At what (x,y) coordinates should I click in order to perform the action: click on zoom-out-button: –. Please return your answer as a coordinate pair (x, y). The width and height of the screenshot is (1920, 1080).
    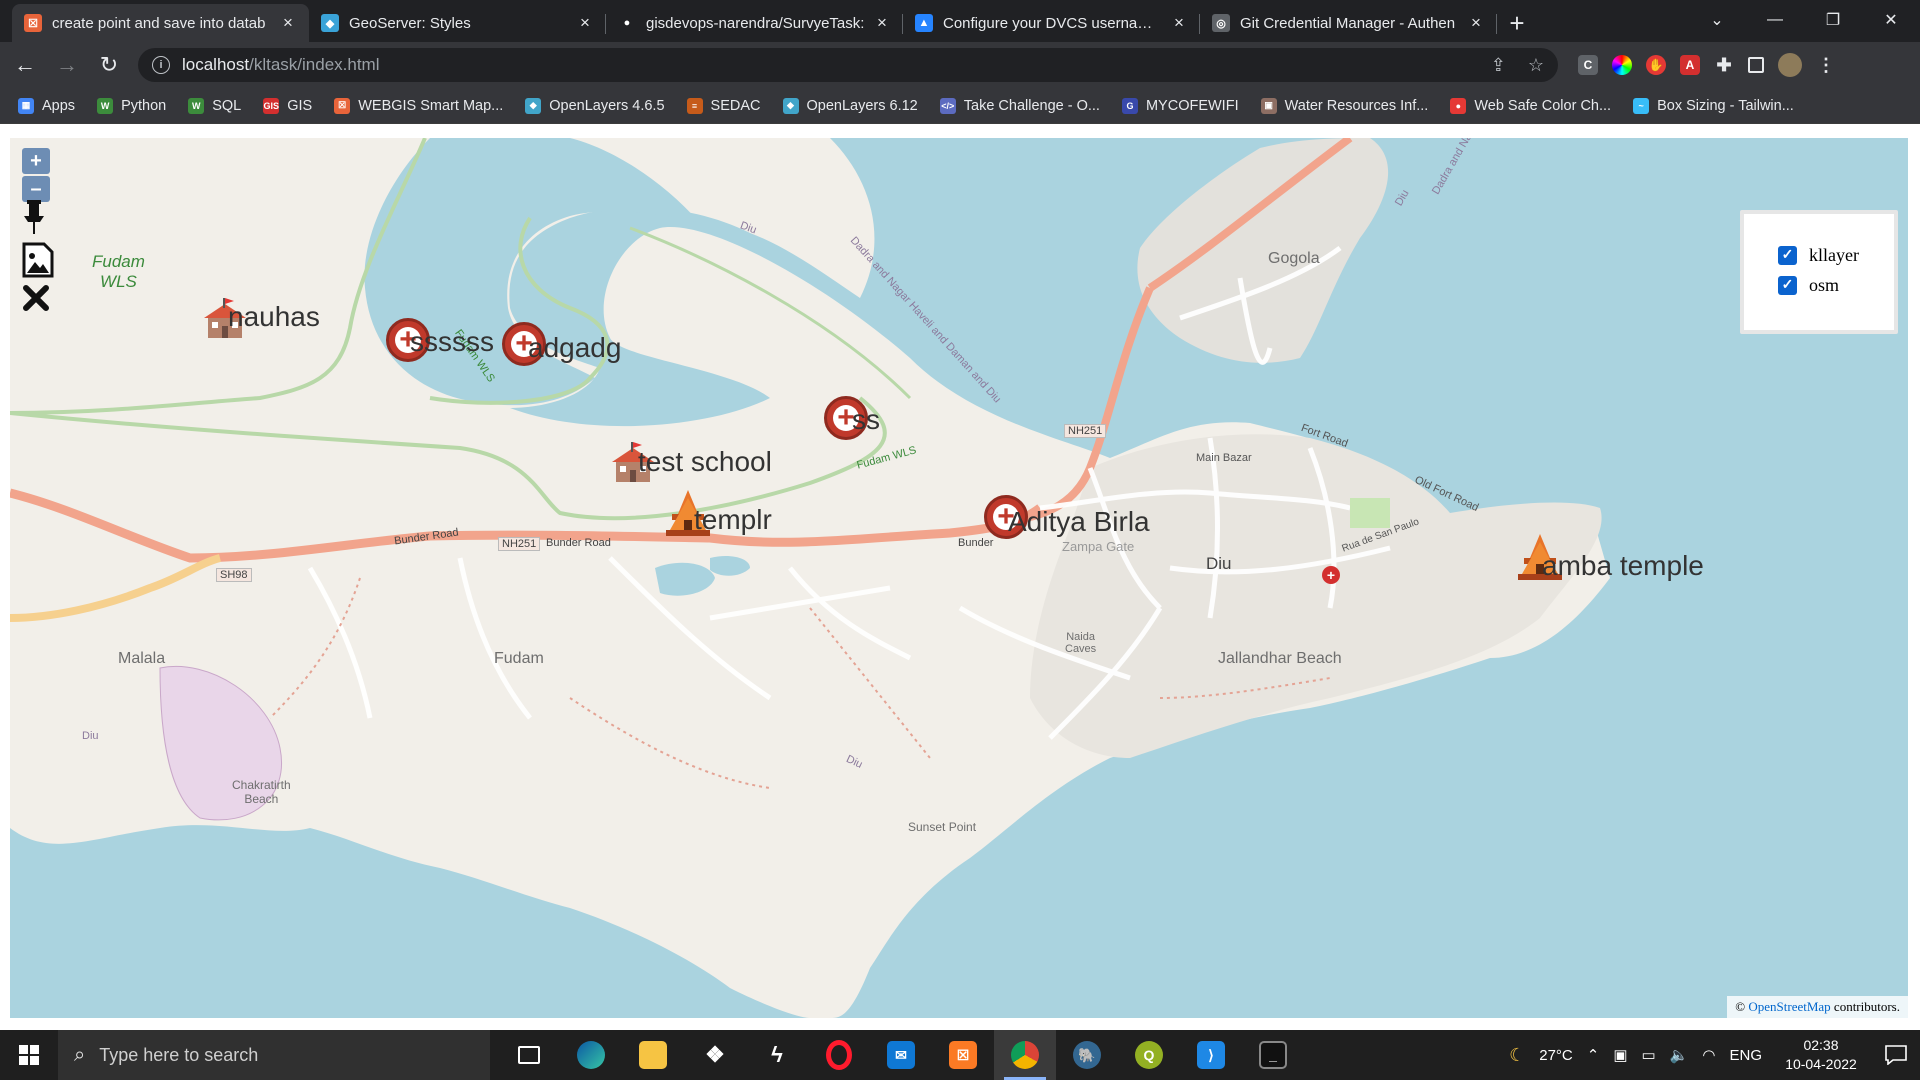
    Looking at the image, I should click on (36, 189).